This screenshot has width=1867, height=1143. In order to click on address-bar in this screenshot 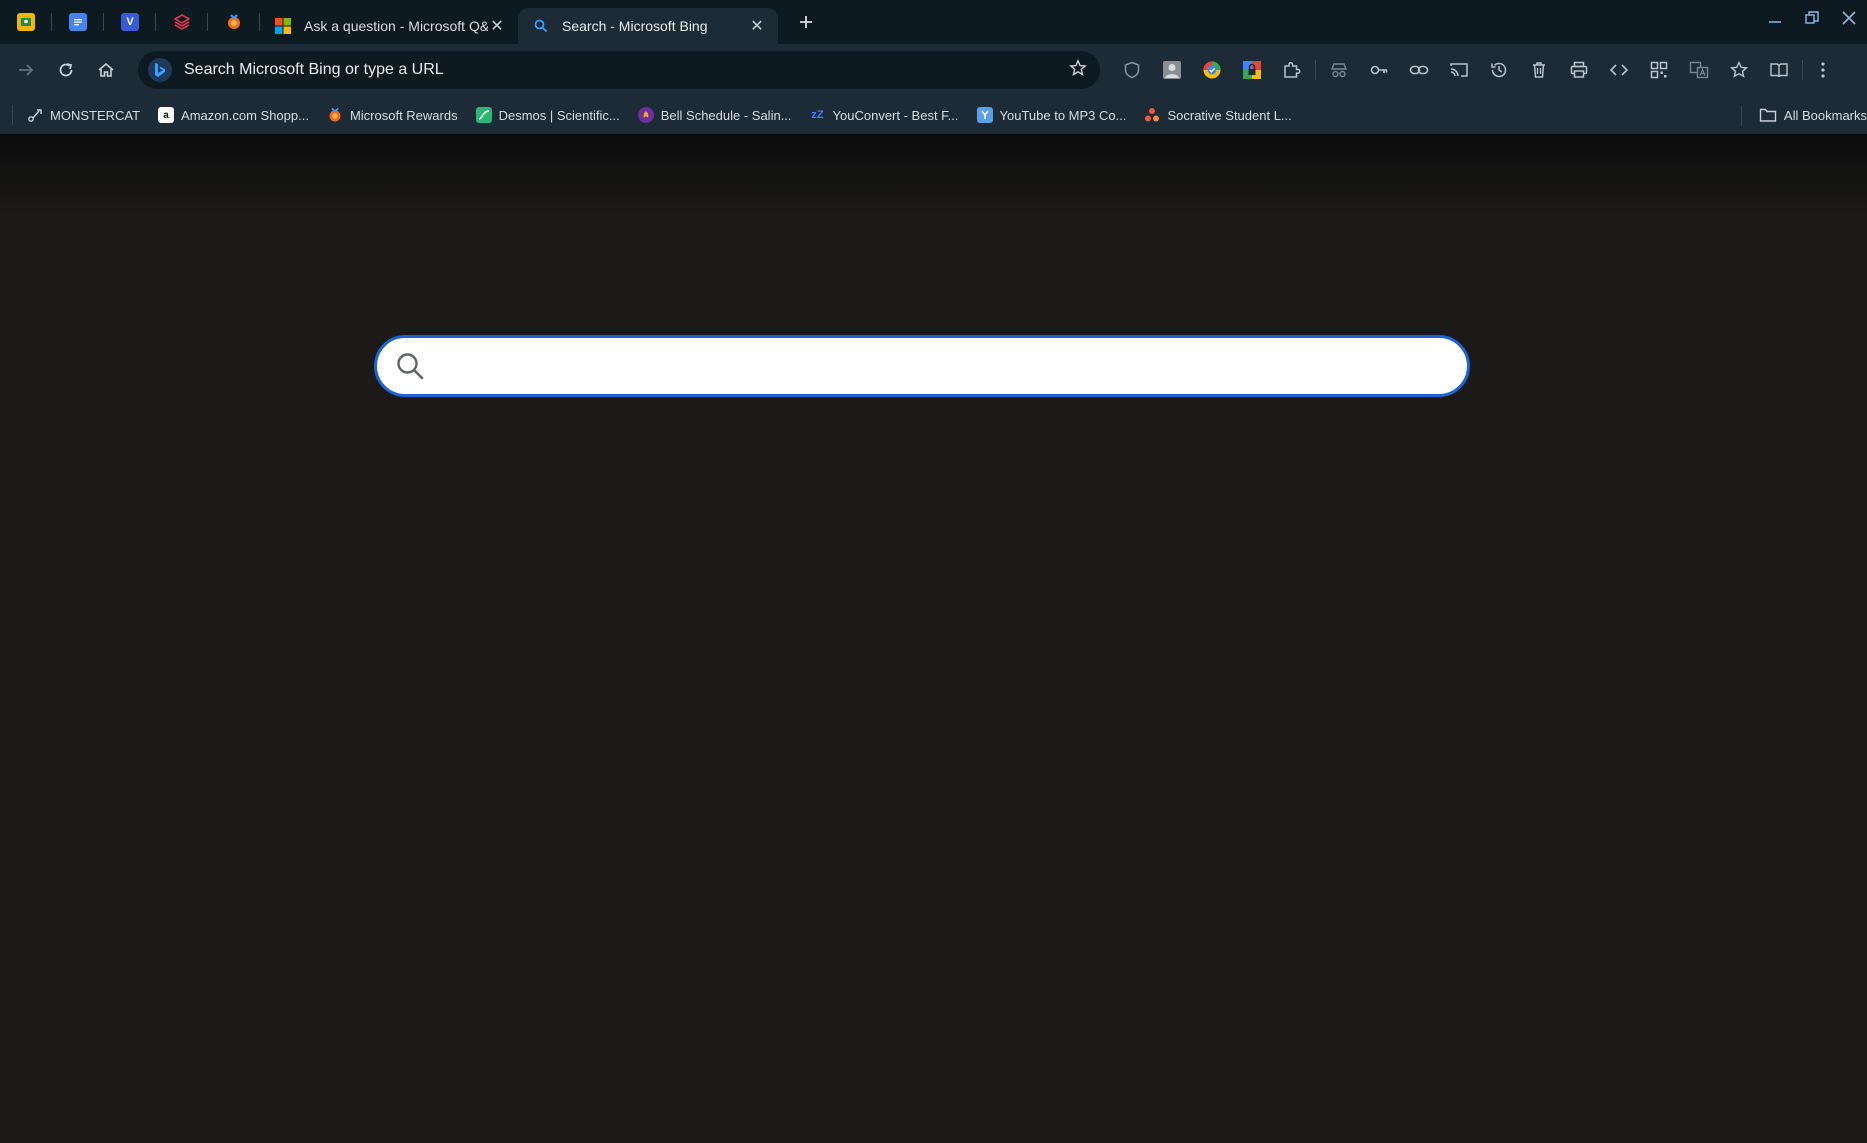, I will do `click(619, 70)`.